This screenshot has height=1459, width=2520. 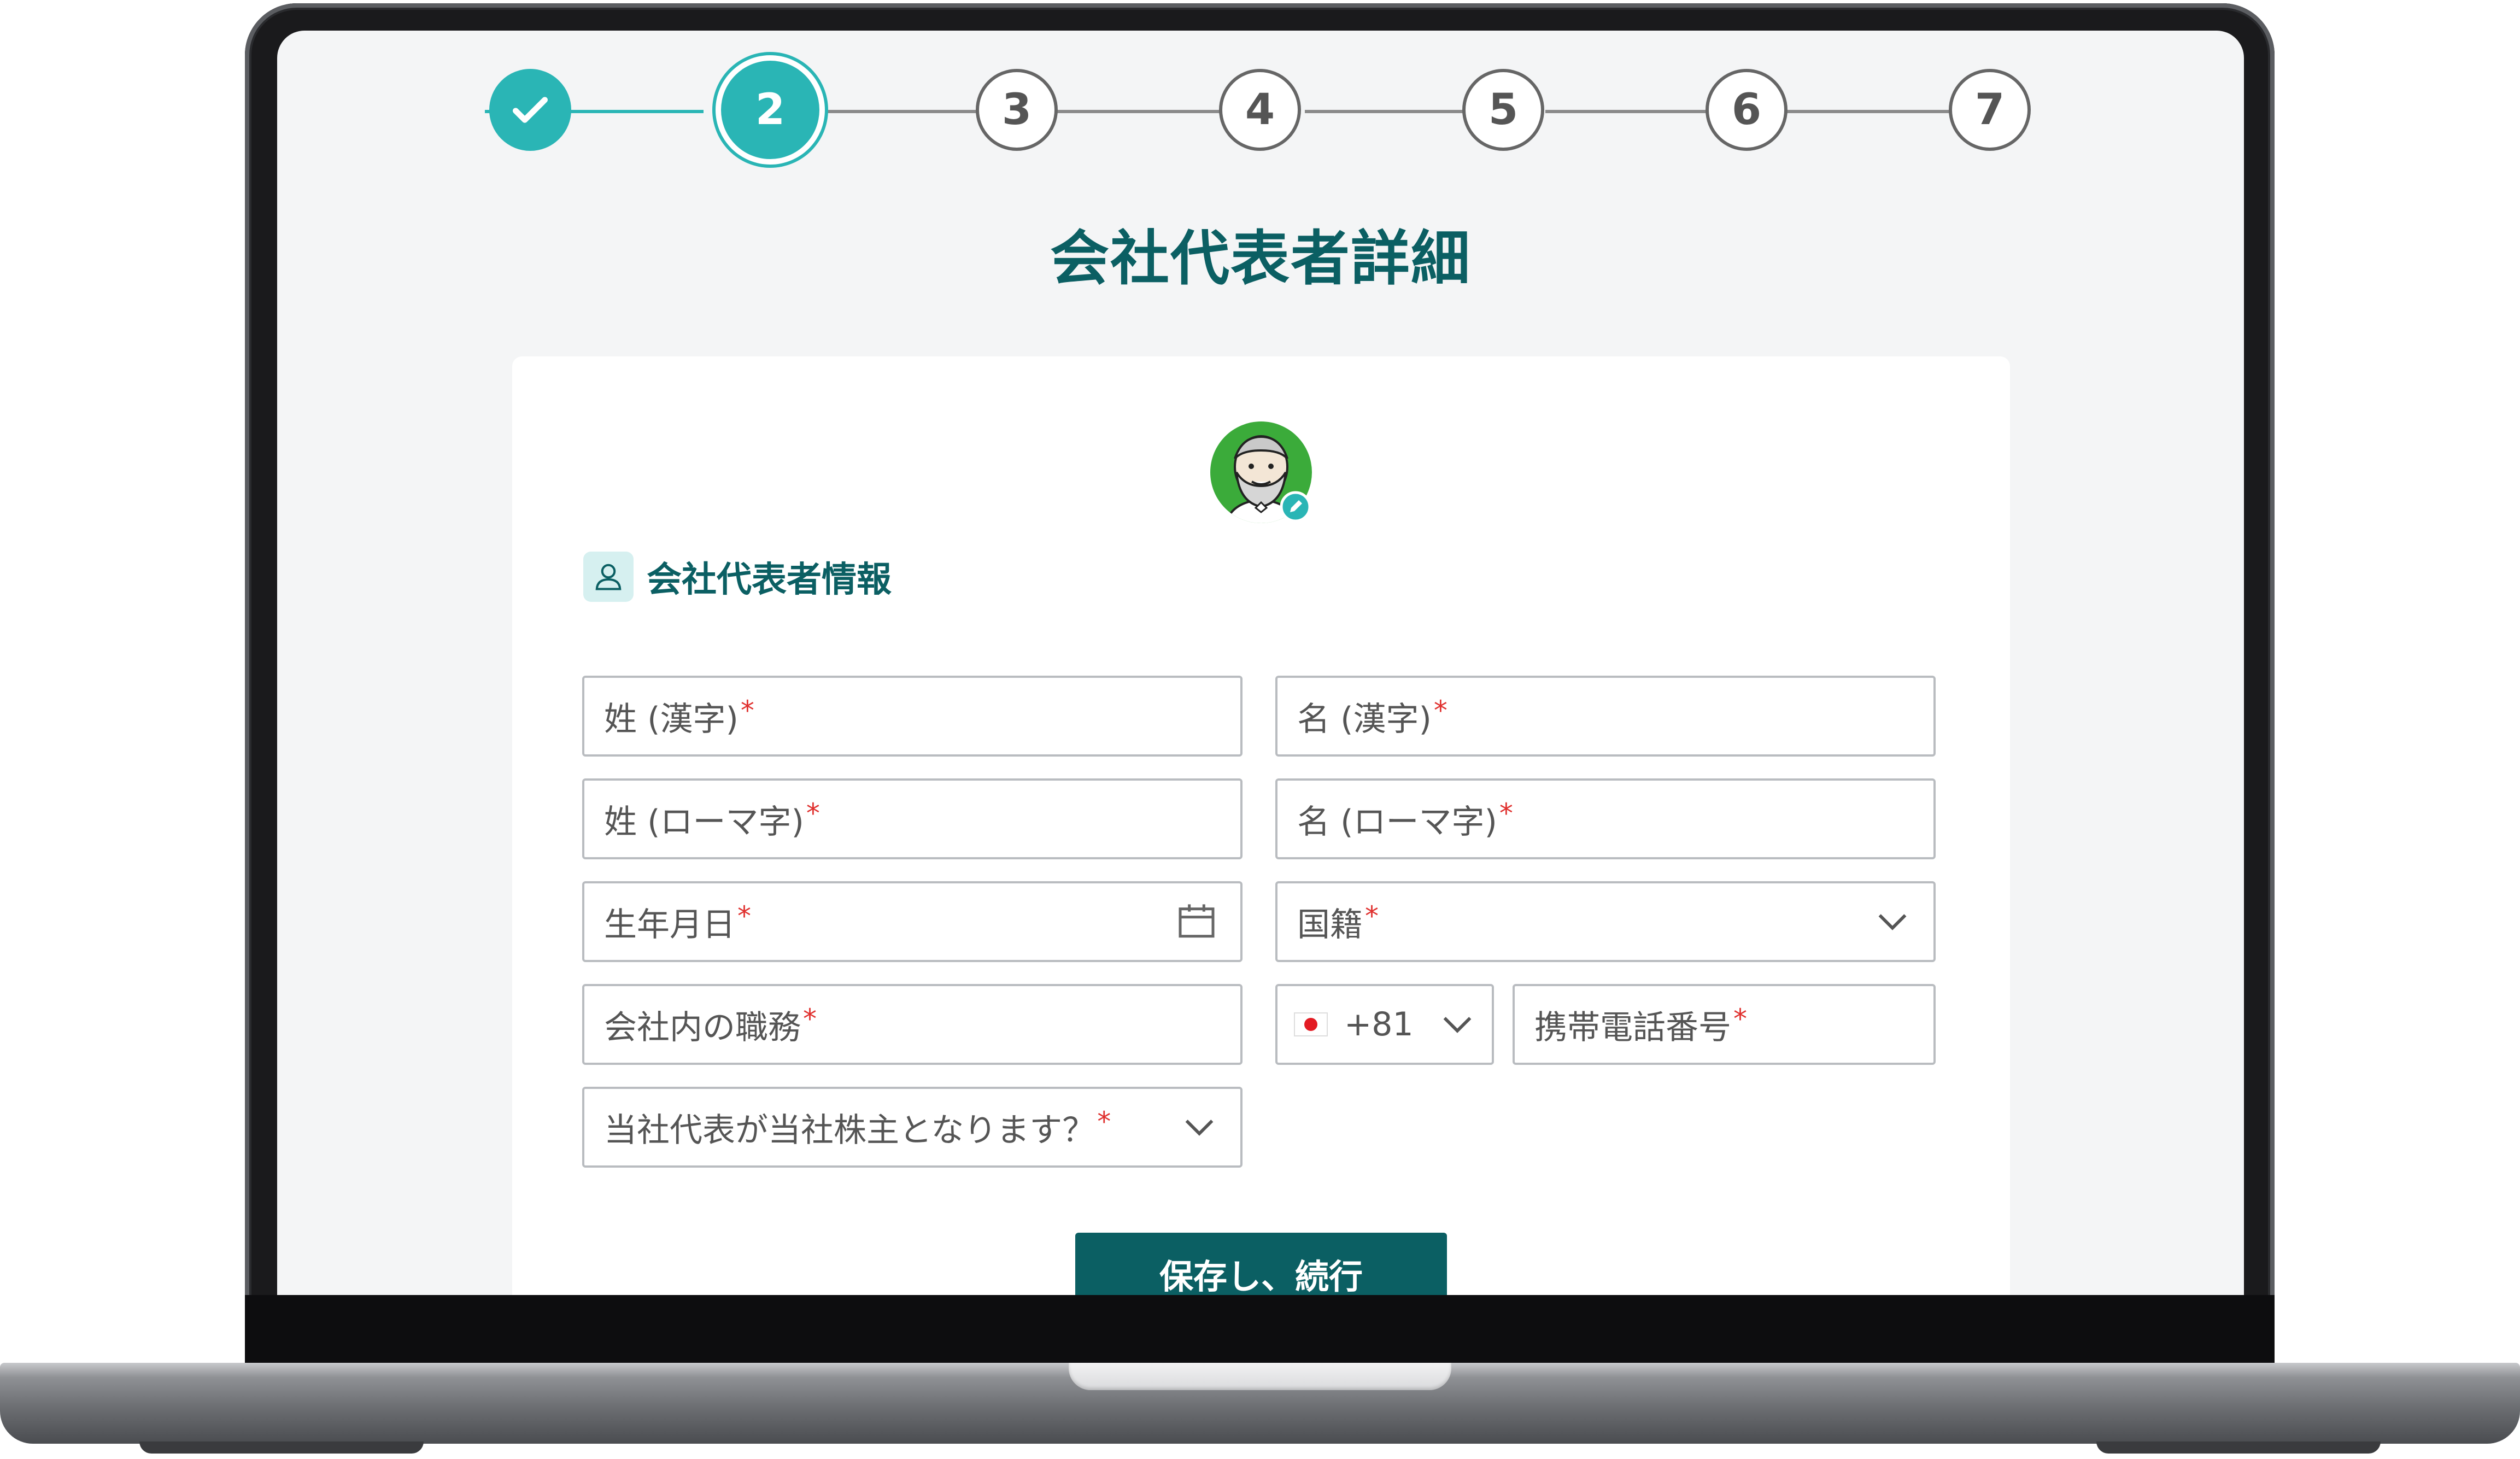 What do you see at coordinates (671, 719) in the screenshot?
I see `field-label: 姓 (漢字)` at bounding box center [671, 719].